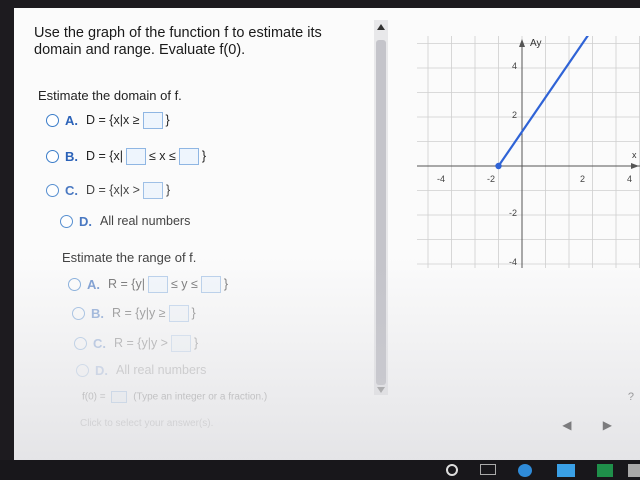 The height and width of the screenshot is (480, 640). I want to click on edge-browser-icon, so click(525, 470).